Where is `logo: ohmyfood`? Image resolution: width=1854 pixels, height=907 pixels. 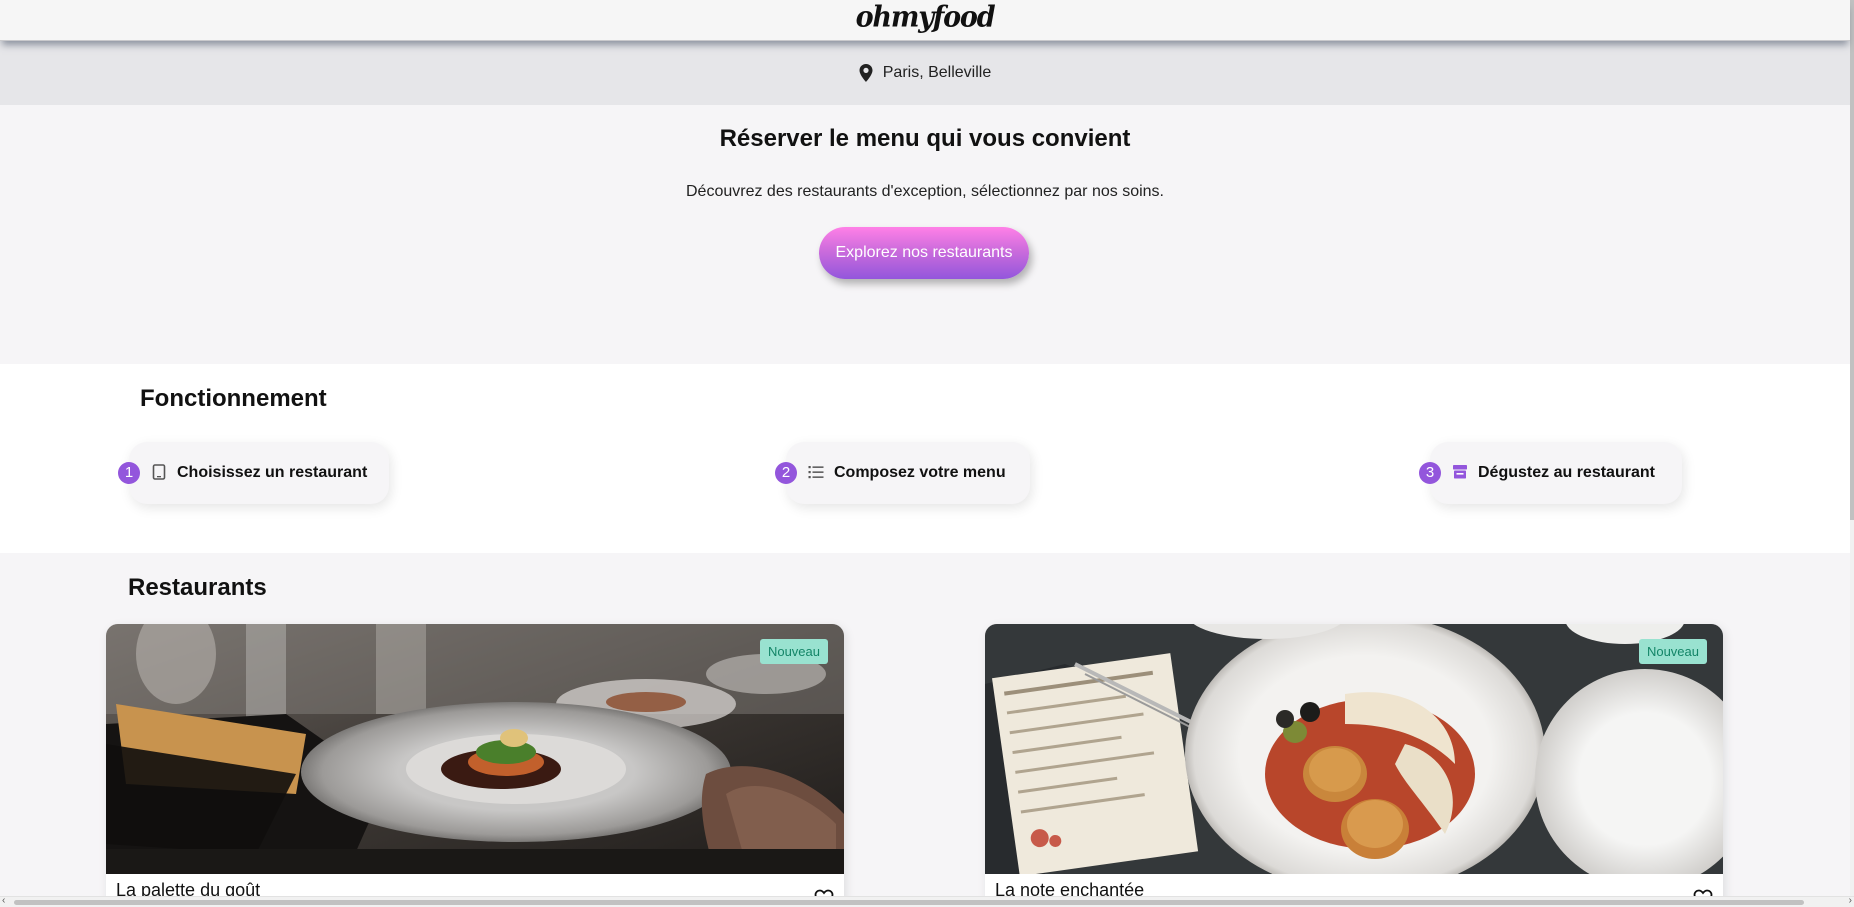 logo: ohmyfood is located at coordinates (925, 17).